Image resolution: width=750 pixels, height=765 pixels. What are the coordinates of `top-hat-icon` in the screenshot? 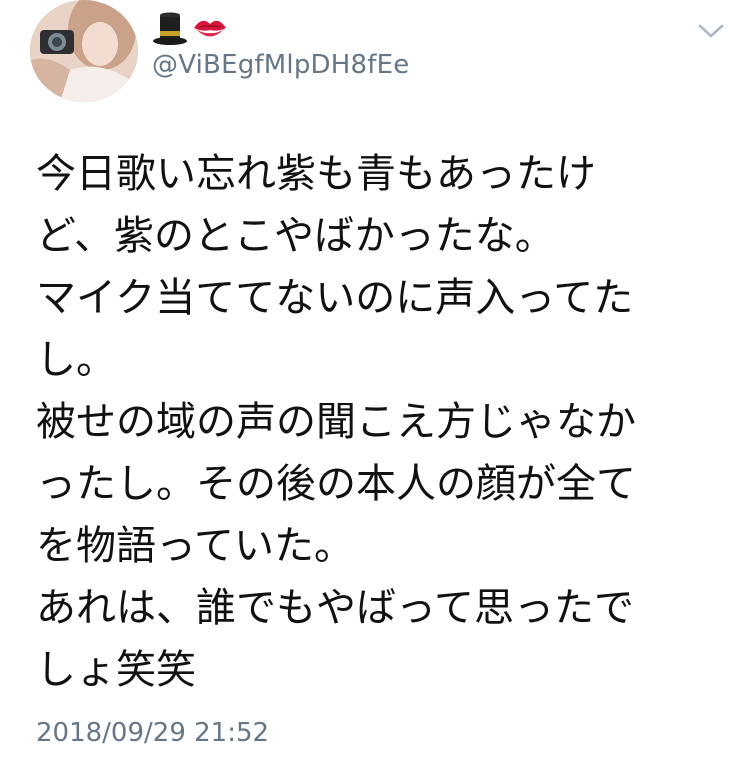 It's located at (170, 28).